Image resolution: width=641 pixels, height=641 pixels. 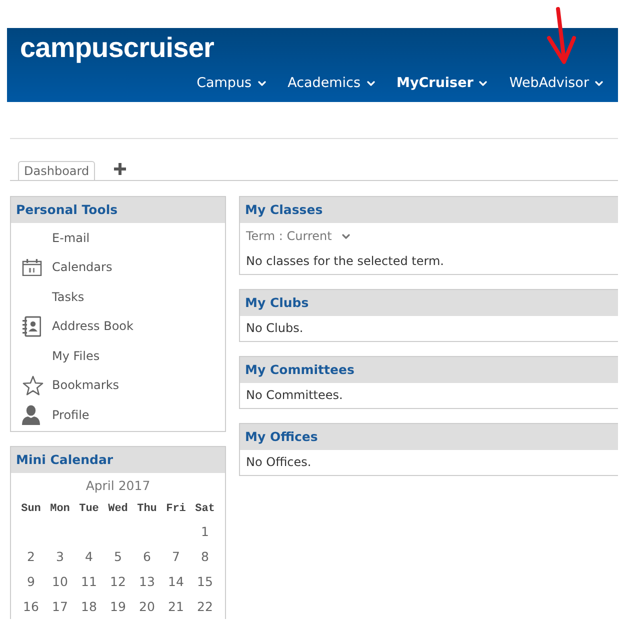 I want to click on weekday-label: Wed, so click(x=118, y=509).